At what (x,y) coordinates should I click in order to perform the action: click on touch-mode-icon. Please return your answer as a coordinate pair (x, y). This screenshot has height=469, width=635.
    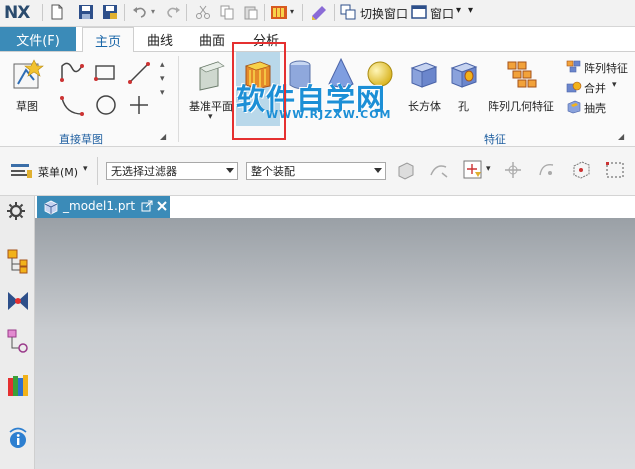
    Looking at the image, I should click on (319, 12).